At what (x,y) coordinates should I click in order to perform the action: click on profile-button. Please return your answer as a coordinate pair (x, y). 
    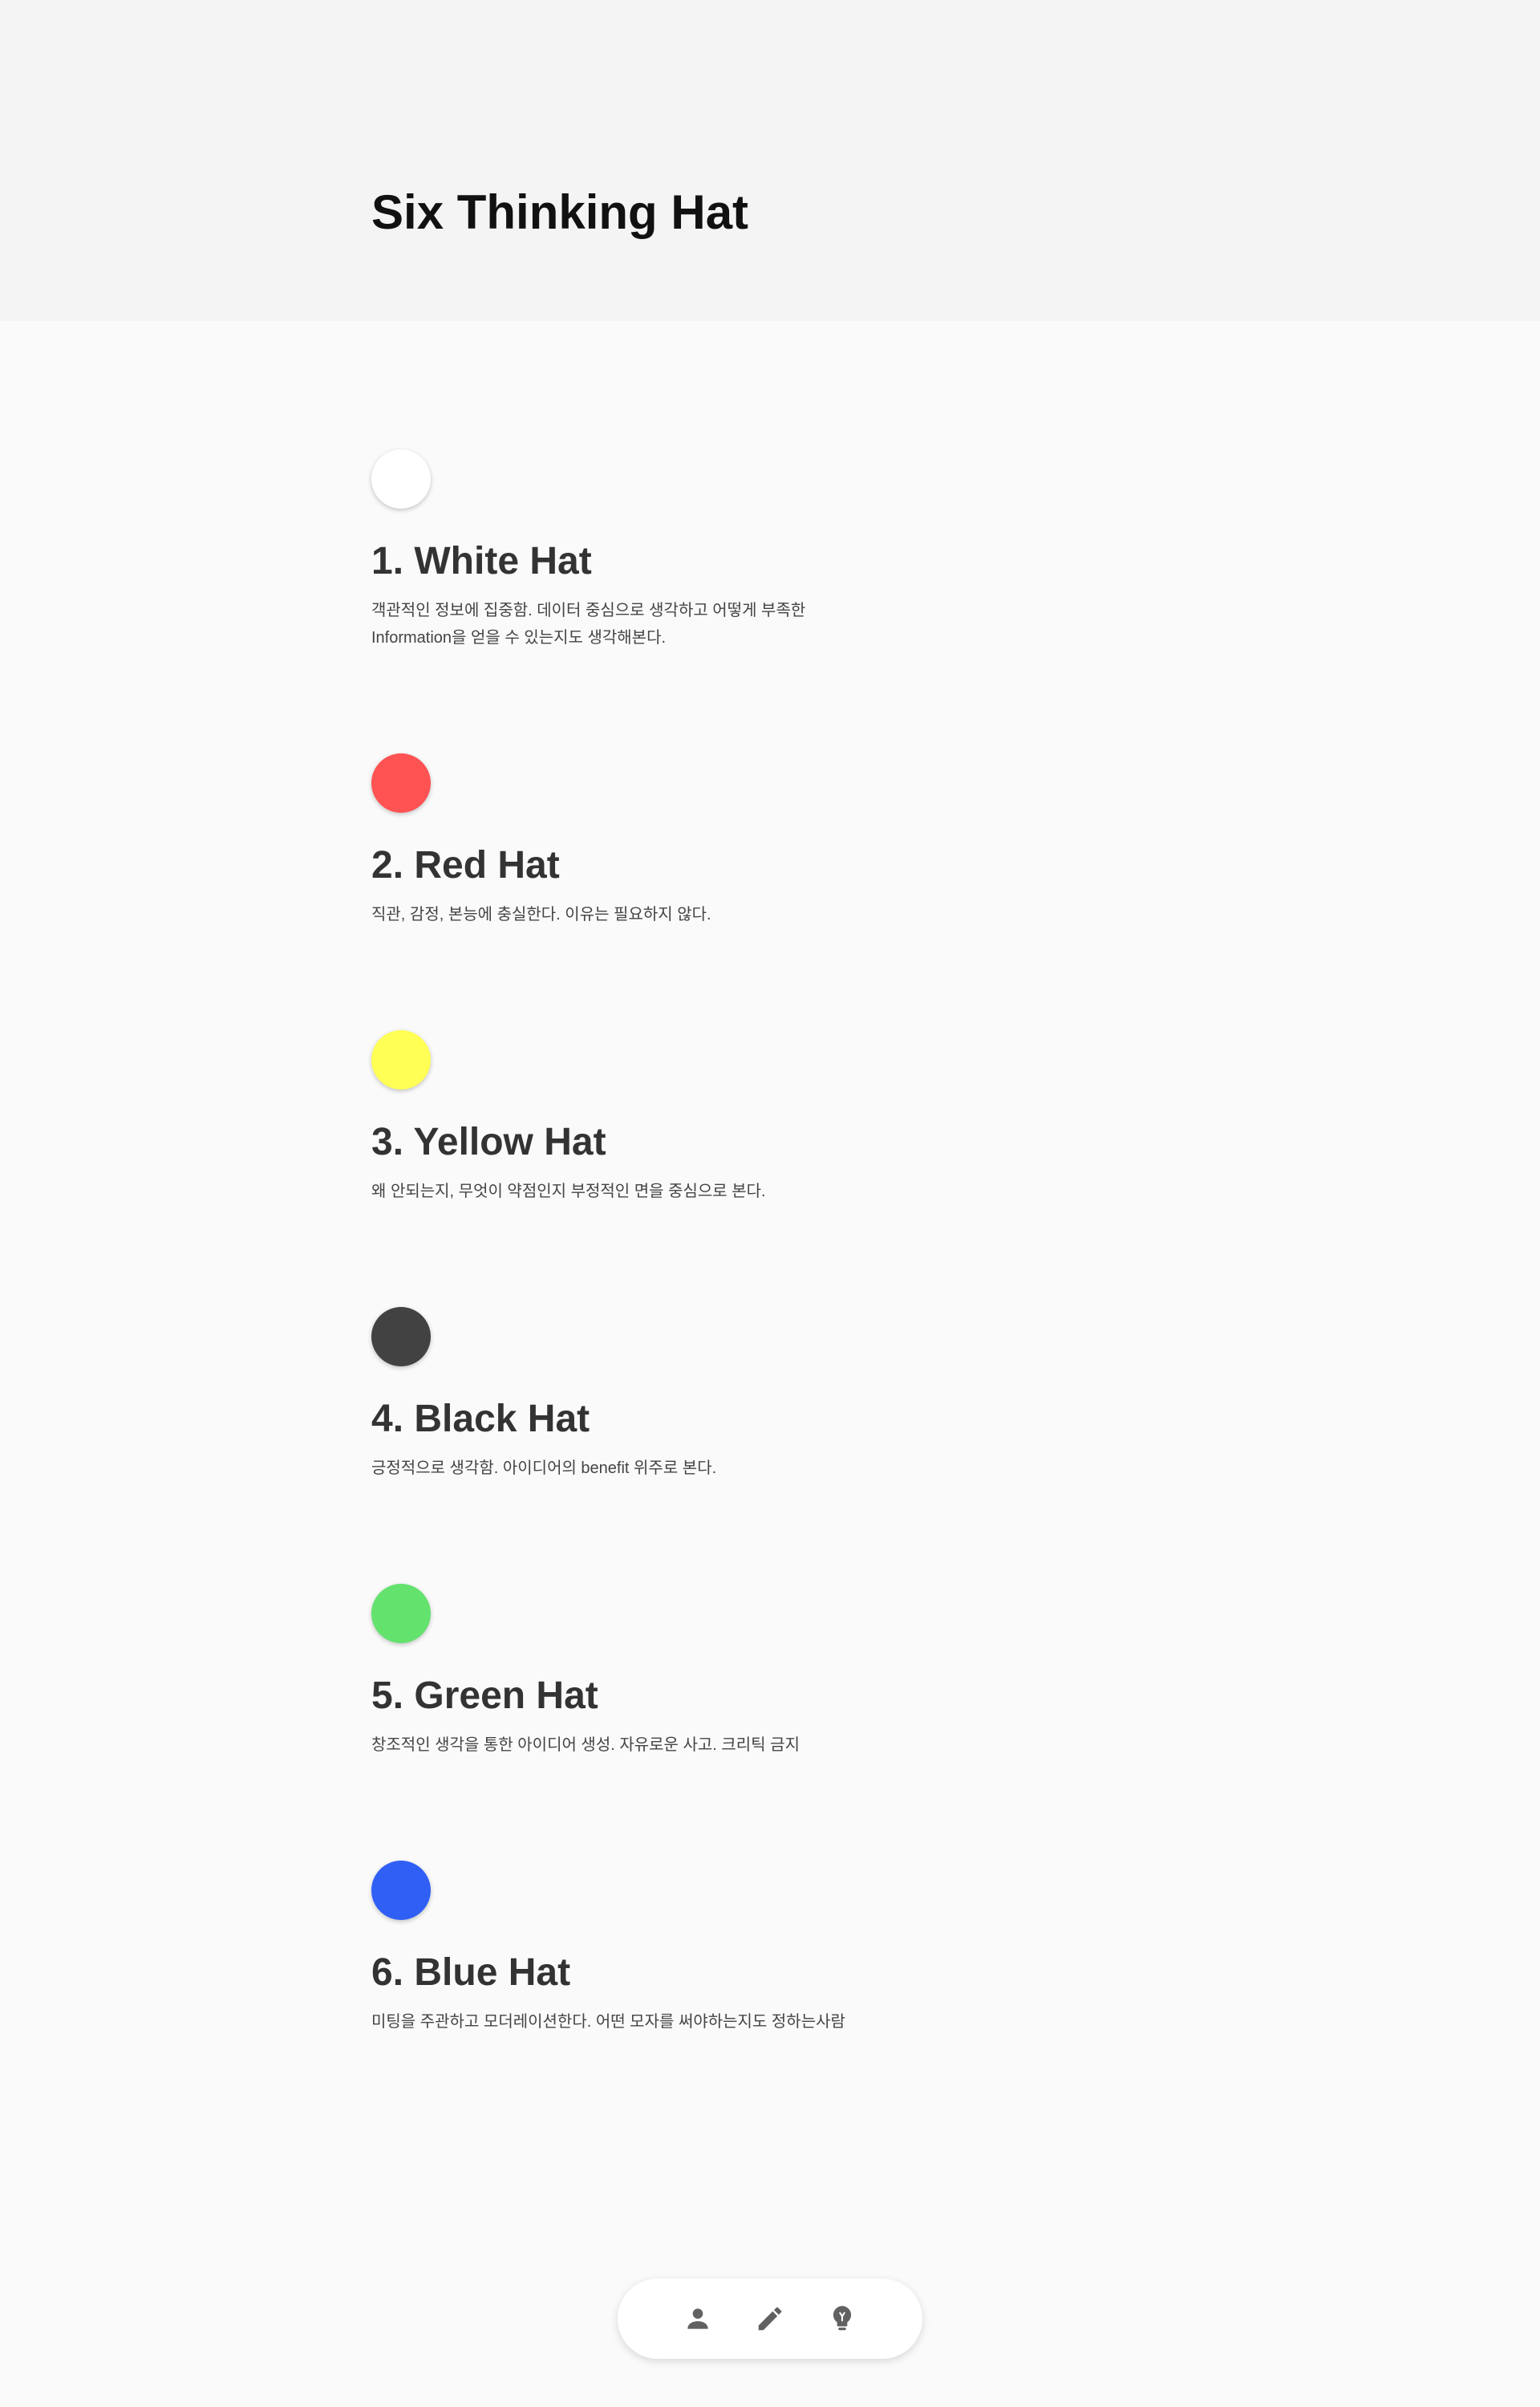
    Looking at the image, I should click on (698, 2319).